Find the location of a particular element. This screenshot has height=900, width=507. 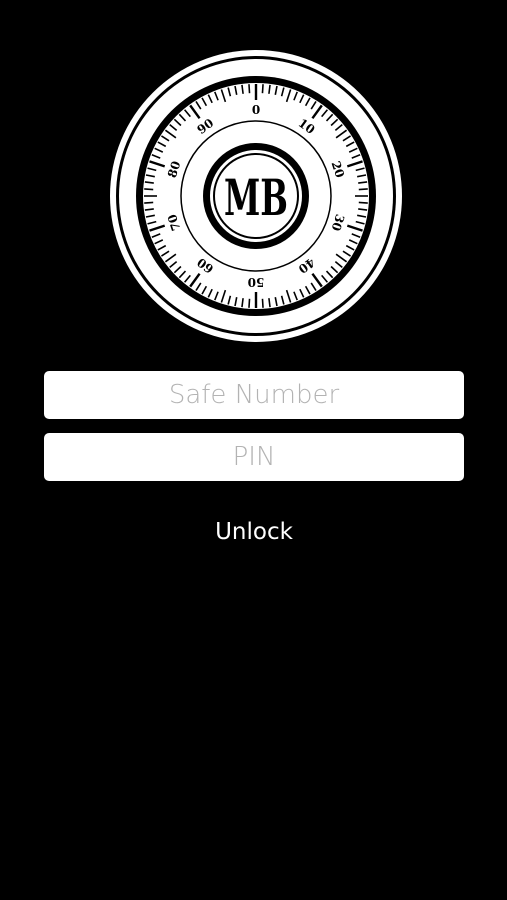

dial-number-label: 0 is located at coordinates (256, 110).